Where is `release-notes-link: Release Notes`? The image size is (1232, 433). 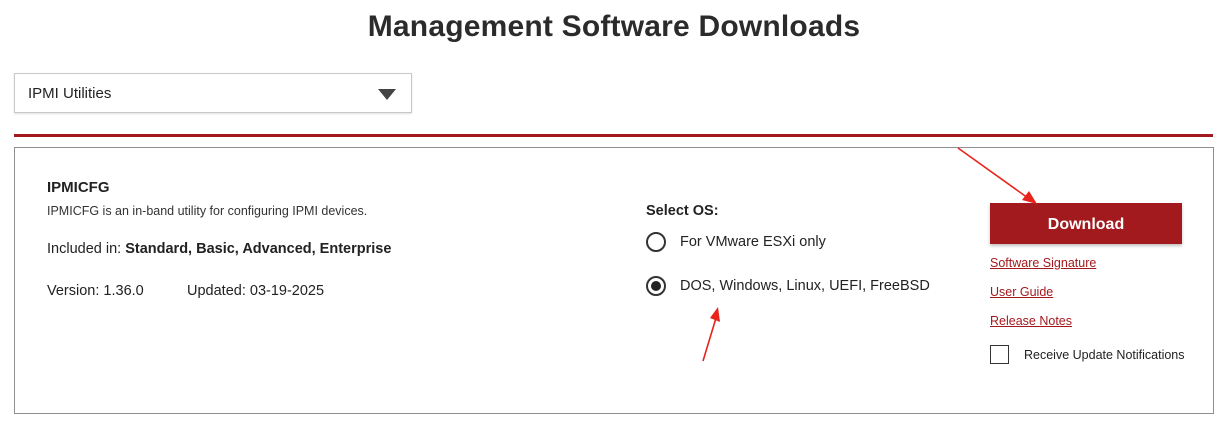 release-notes-link: Release Notes is located at coordinates (1031, 321).